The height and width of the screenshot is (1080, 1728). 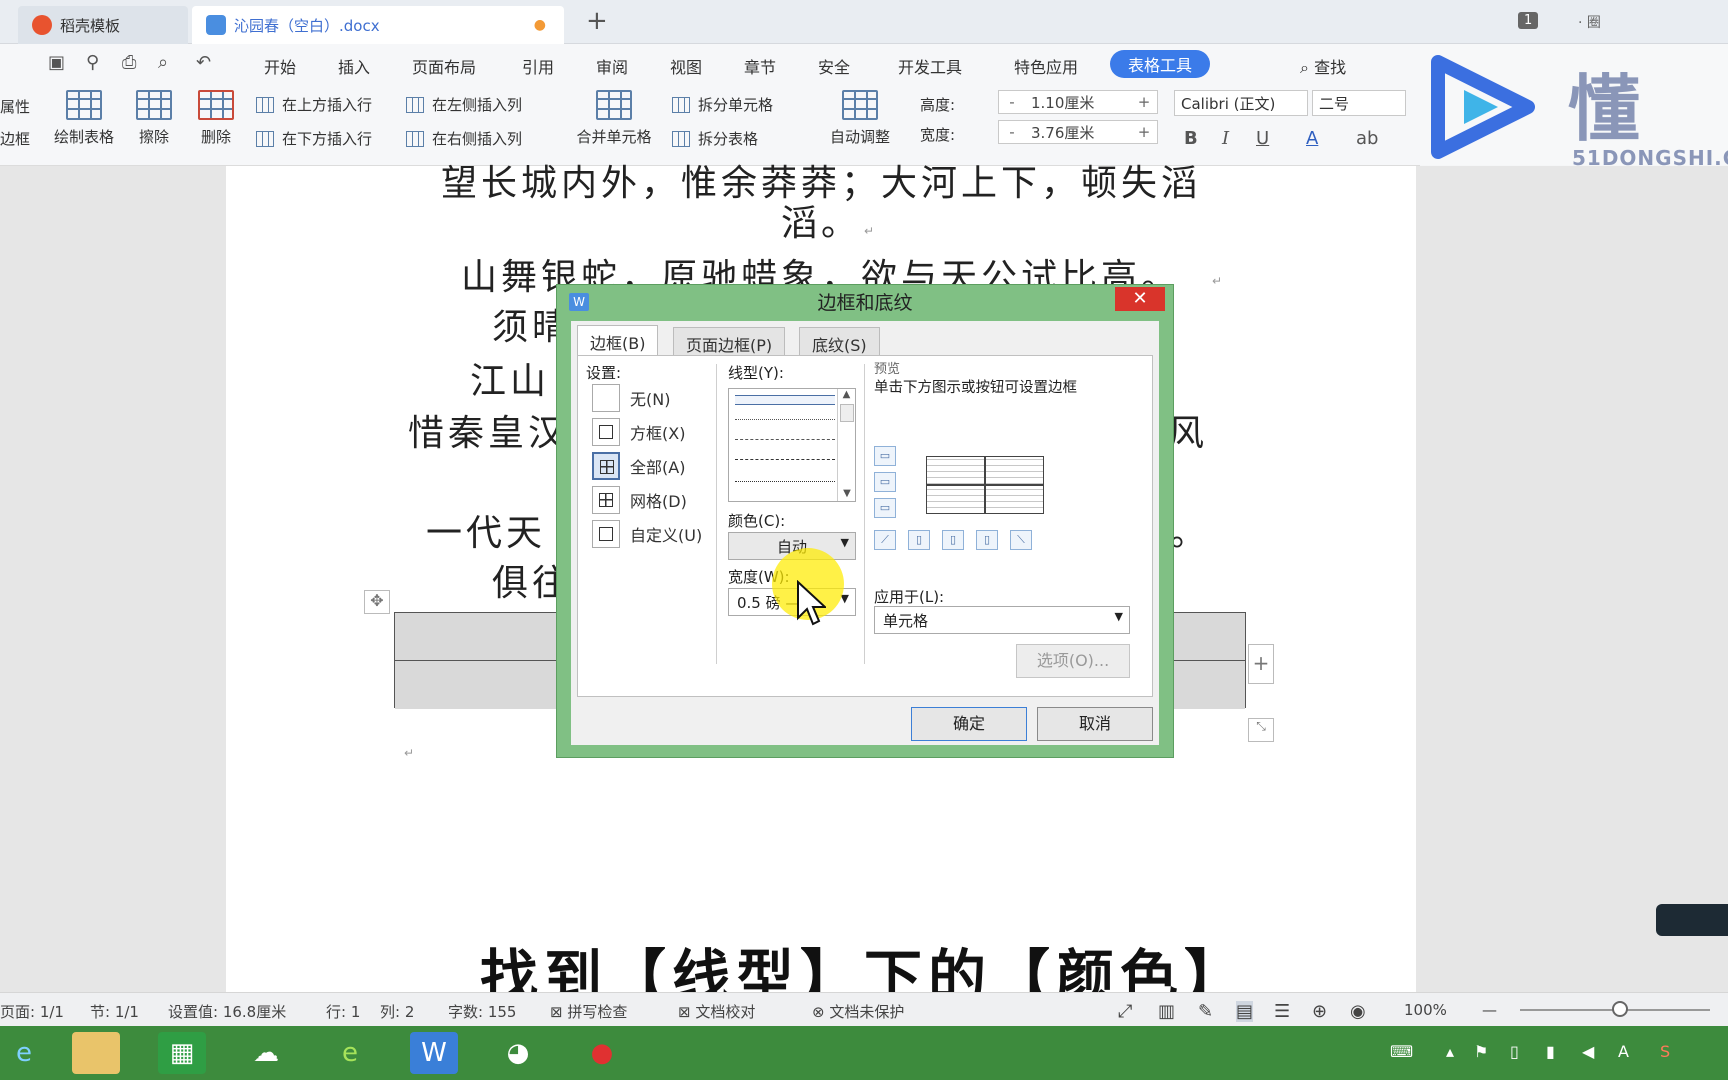 What do you see at coordinates (588, 1011) in the screenshot?
I see `spellcheck-button: ⊠ 拼写检查` at bounding box center [588, 1011].